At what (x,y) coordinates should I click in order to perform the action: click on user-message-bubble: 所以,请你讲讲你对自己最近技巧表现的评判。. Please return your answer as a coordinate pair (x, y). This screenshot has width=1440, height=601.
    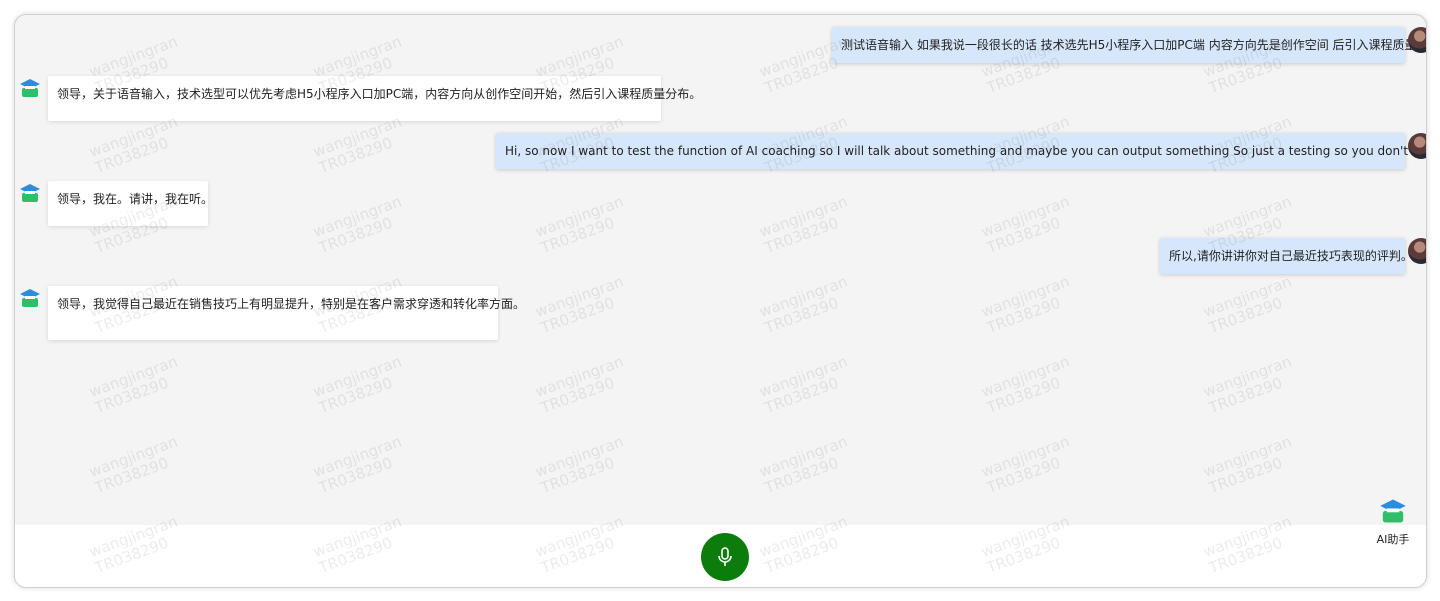
    Looking at the image, I should click on (1286, 256).